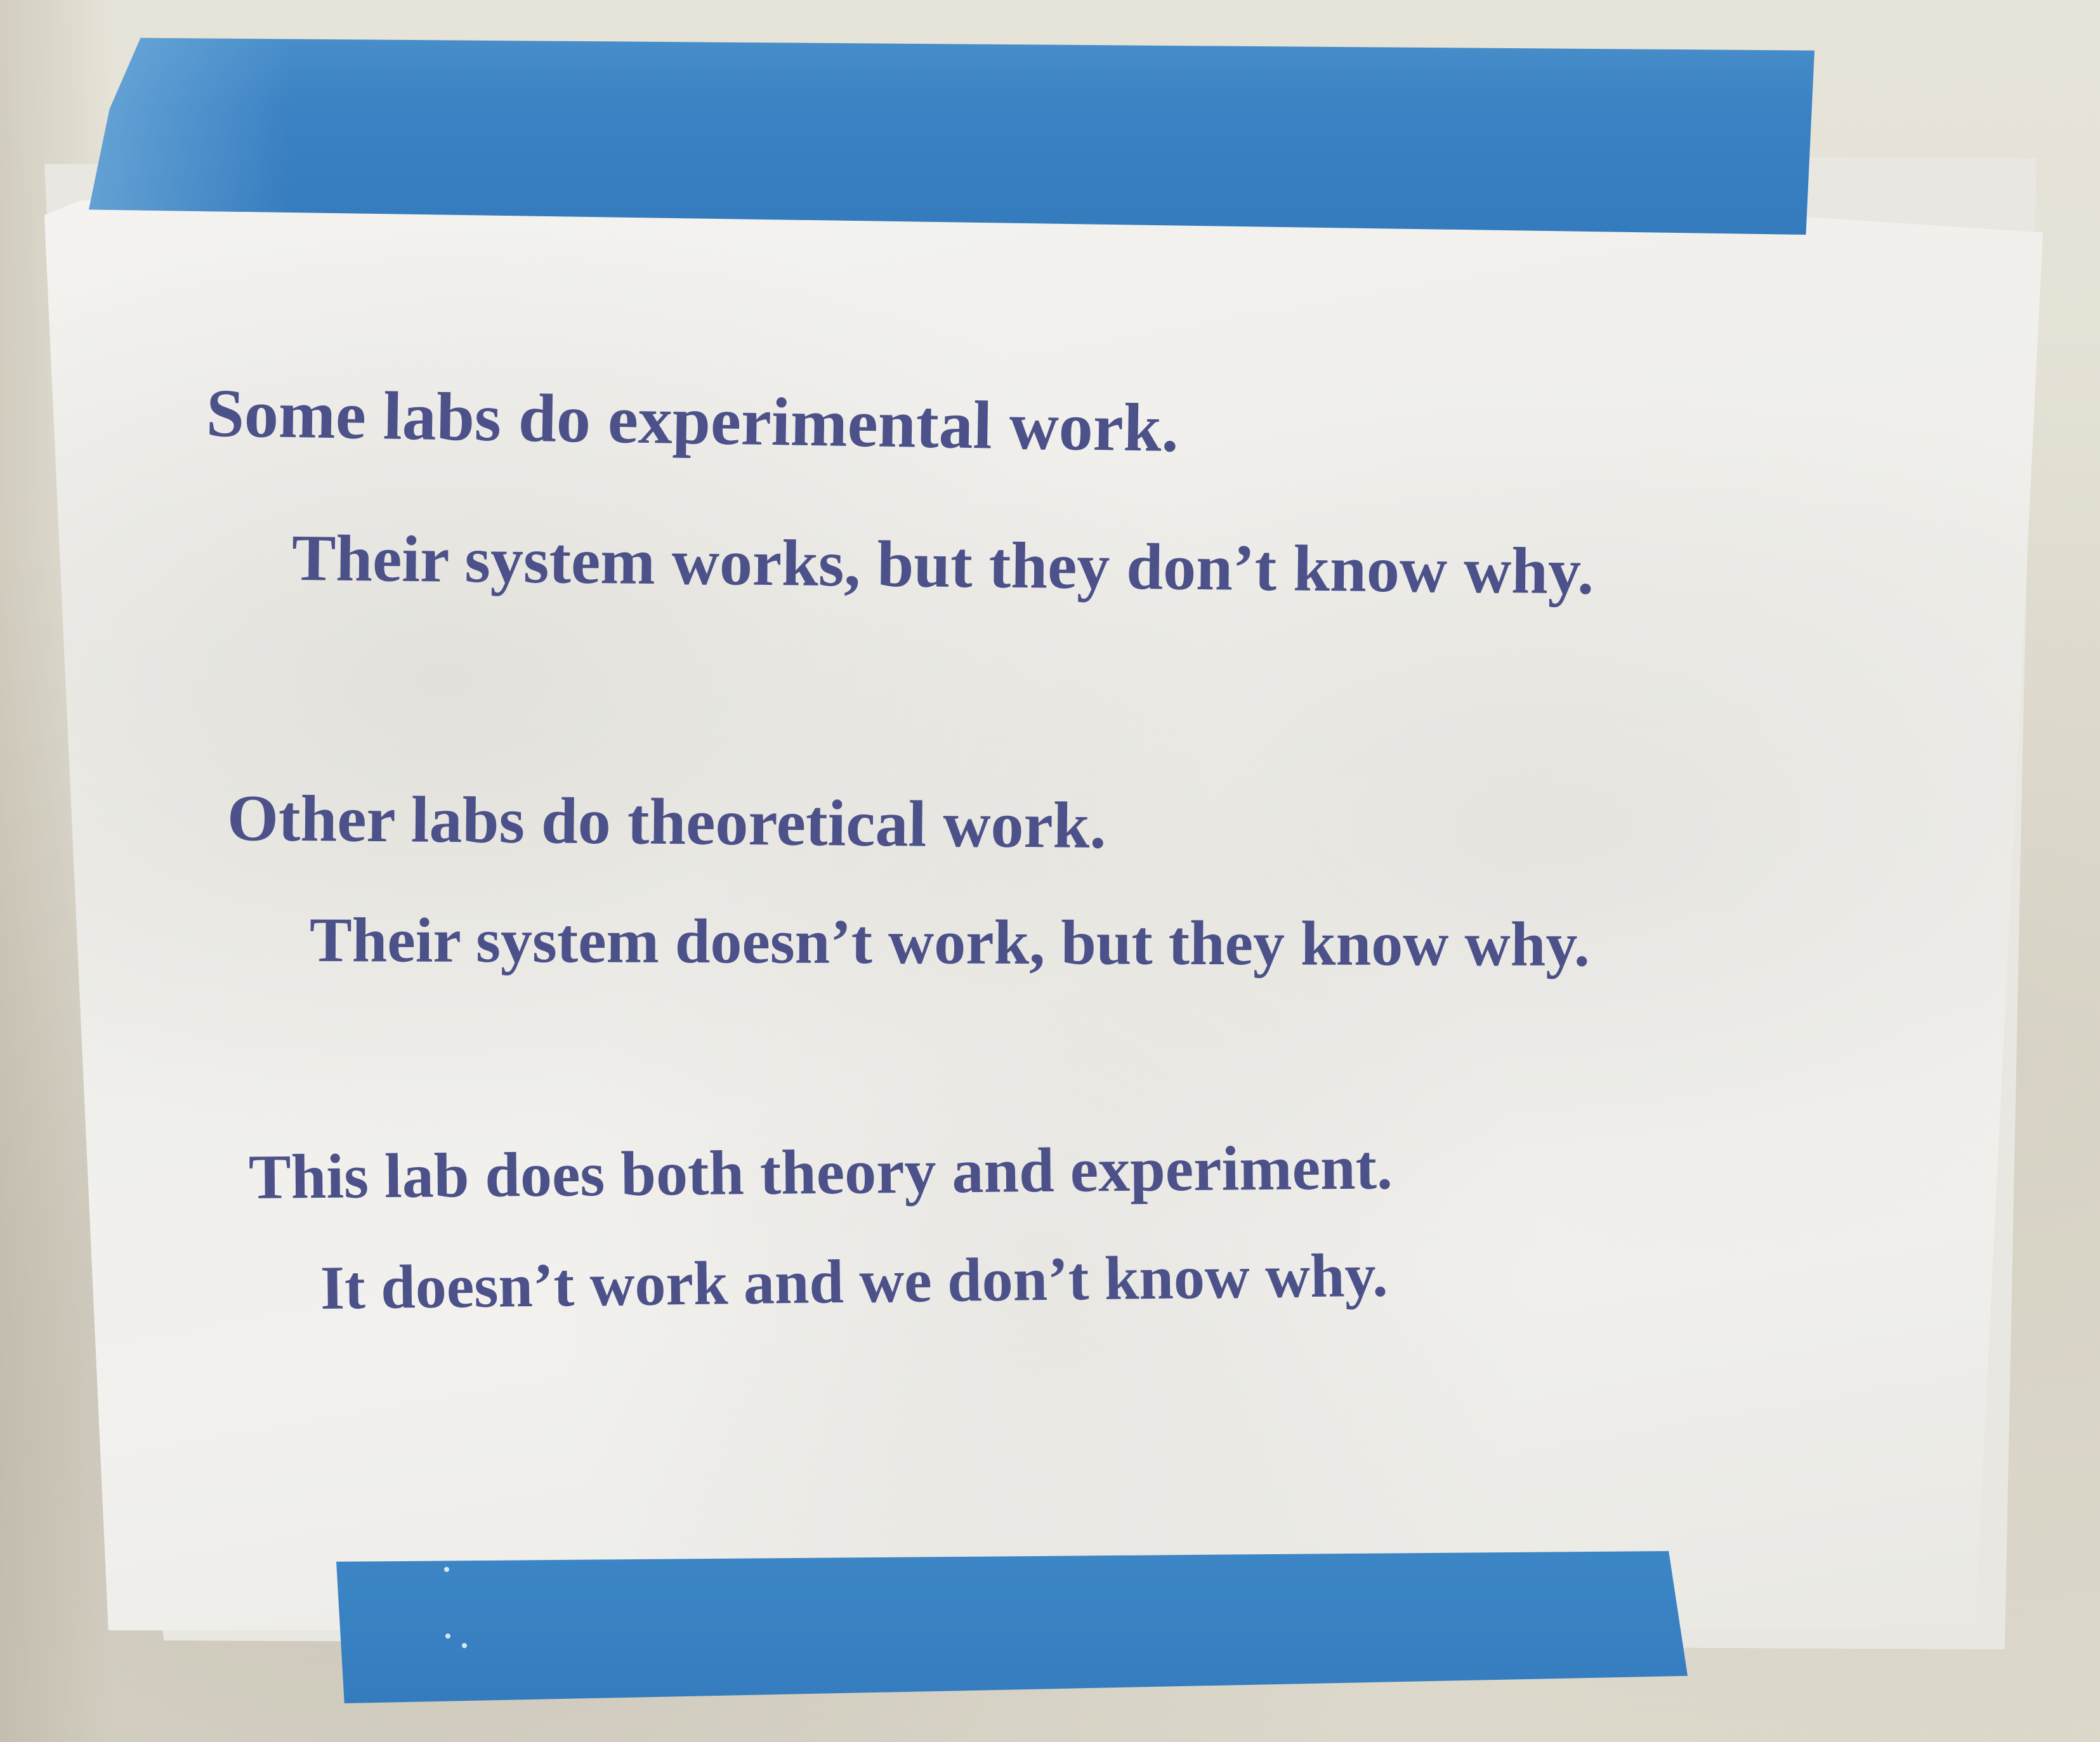 The image size is (2100, 1742). I want to click on notice-line-this-lab-result: It doesn’t work and we don’t know why., so click(855, 1282).